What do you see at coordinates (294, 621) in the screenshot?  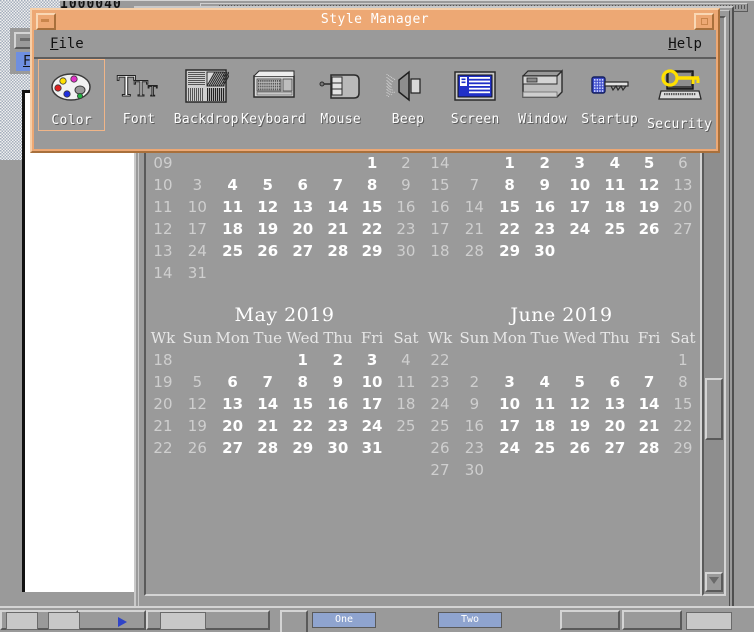 I see `panel-minimize-tray` at bounding box center [294, 621].